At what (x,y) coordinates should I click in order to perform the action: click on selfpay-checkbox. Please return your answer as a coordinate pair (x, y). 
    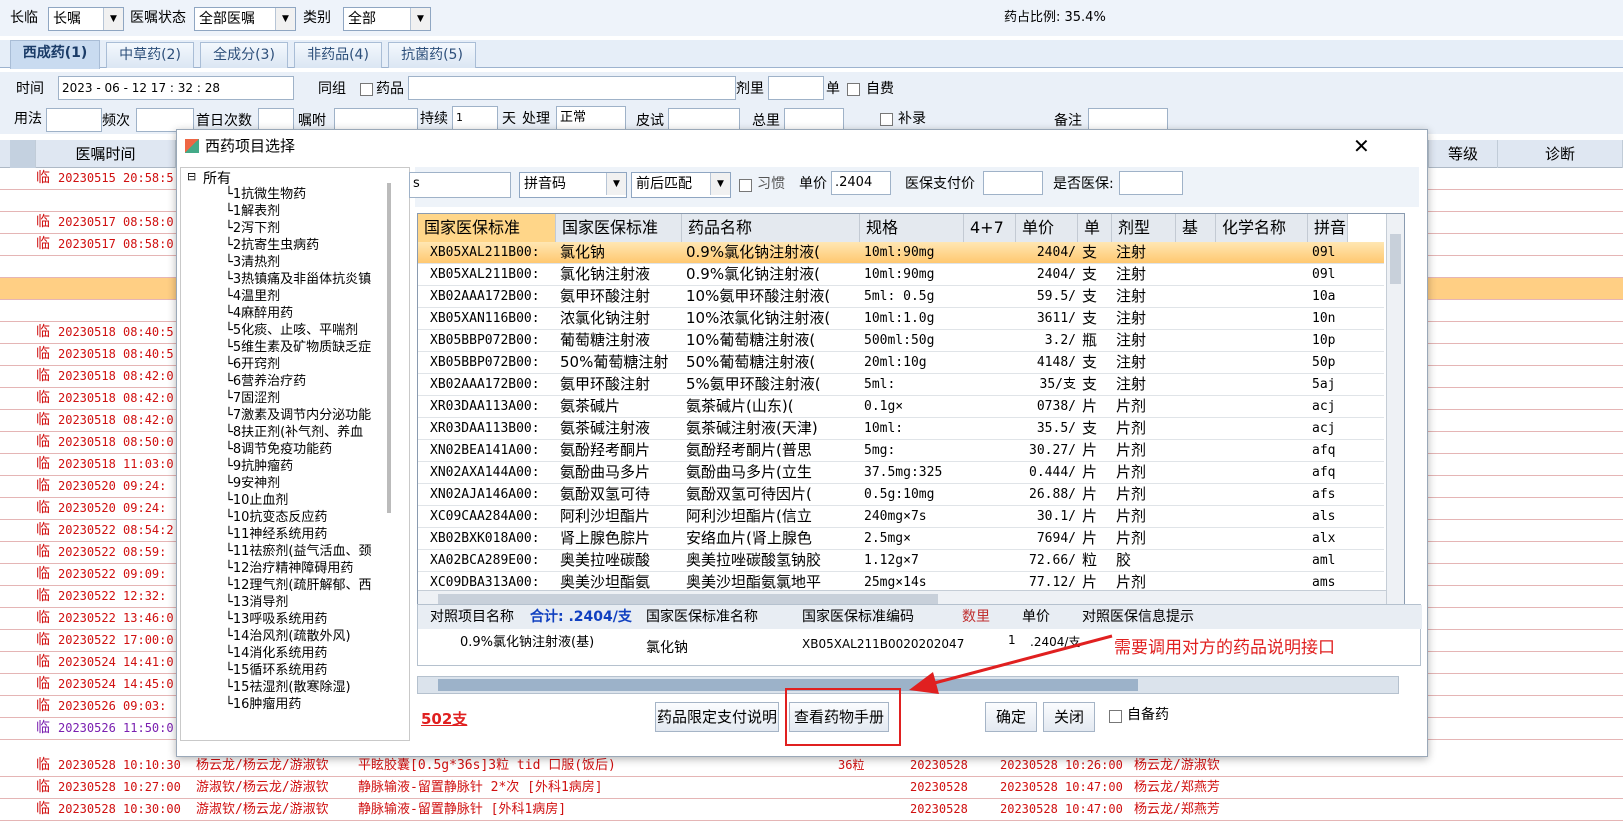
    Looking at the image, I should click on (853, 89).